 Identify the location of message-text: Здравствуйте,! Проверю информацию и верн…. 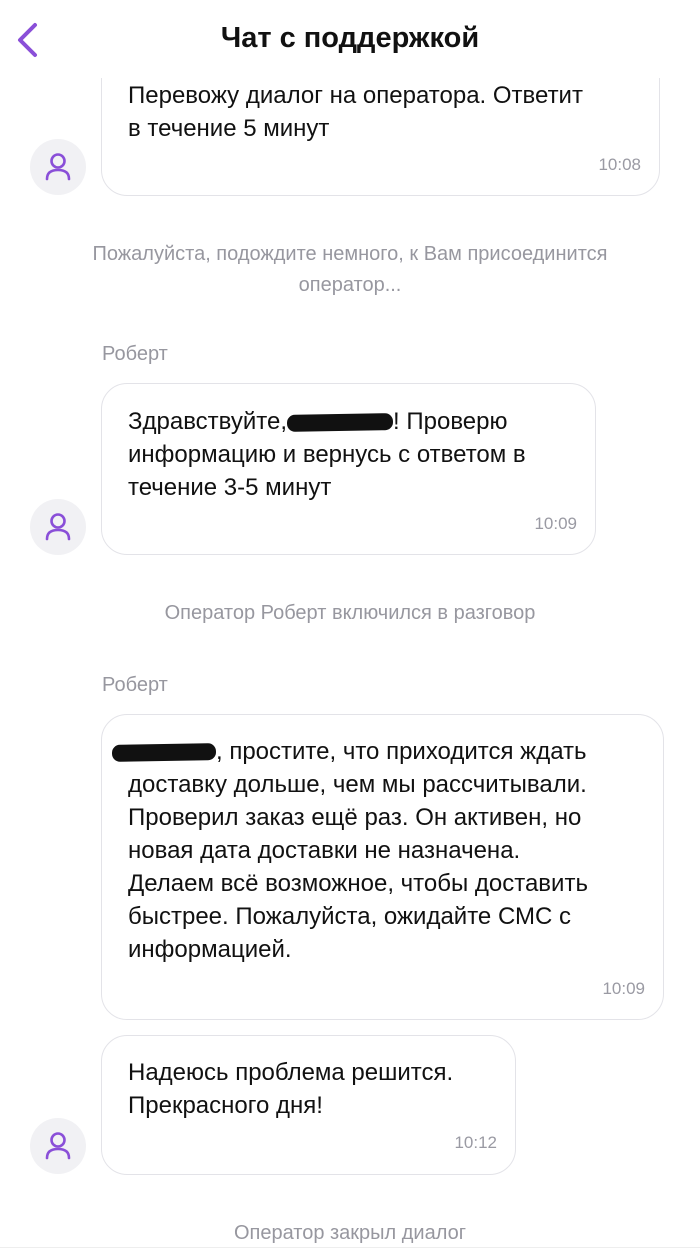
(348, 444).